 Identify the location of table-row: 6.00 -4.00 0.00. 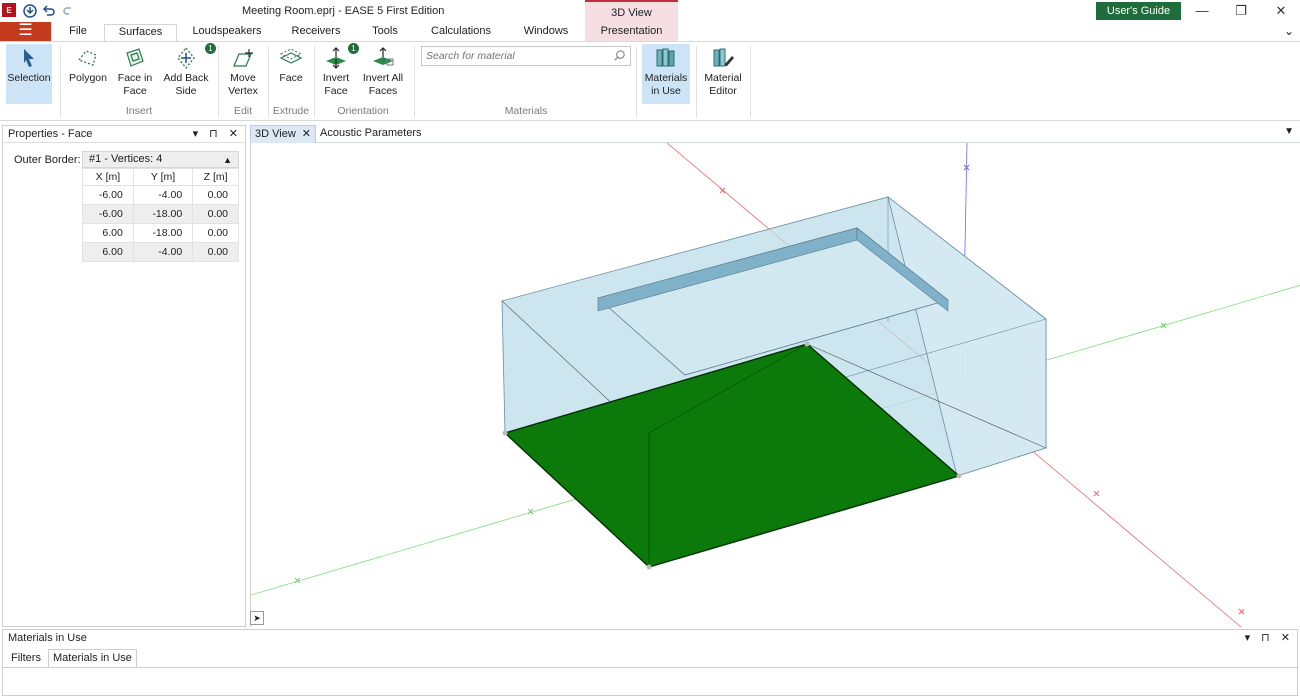
(160, 252).